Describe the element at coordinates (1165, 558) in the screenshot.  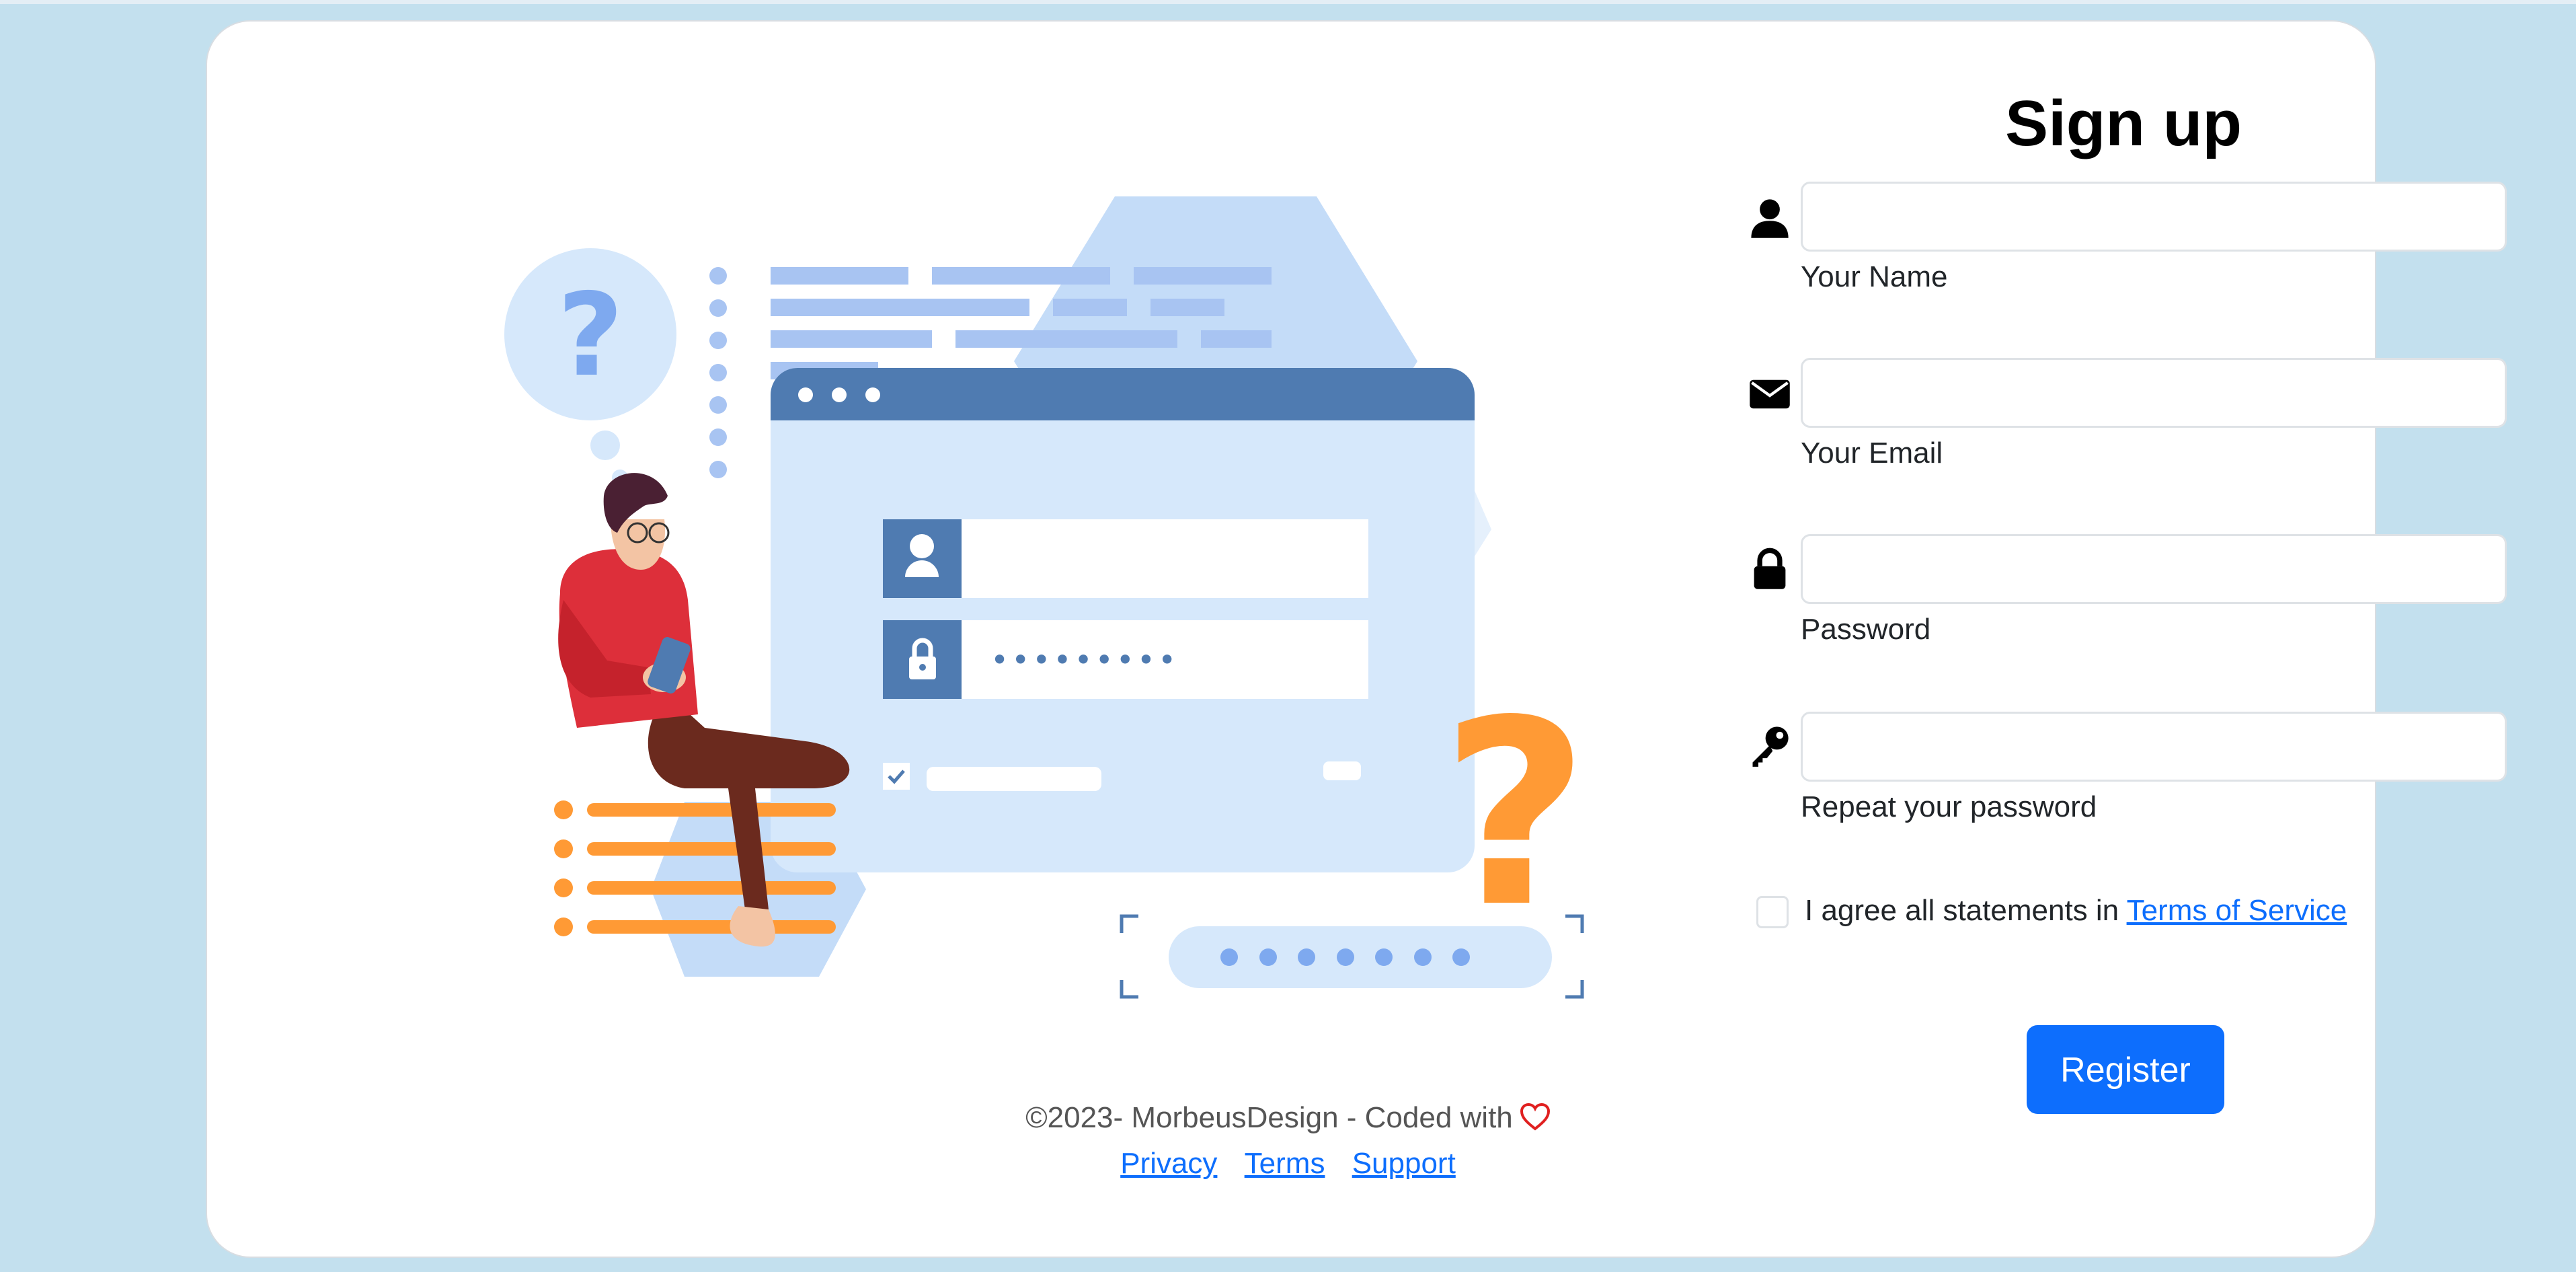
I see `illustration-user-field` at that location.